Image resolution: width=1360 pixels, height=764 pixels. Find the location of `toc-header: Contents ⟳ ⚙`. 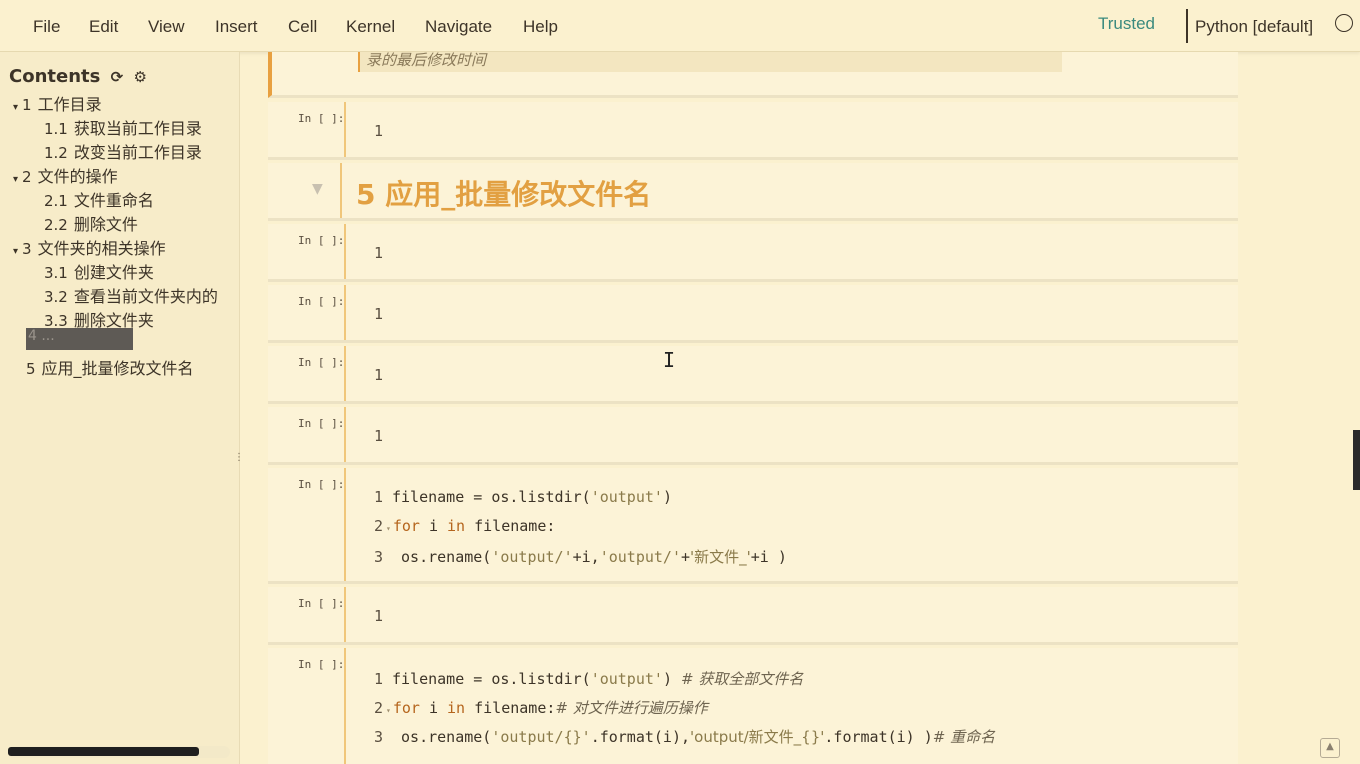

toc-header: Contents ⟳ ⚙ is located at coordinates (78, 76).